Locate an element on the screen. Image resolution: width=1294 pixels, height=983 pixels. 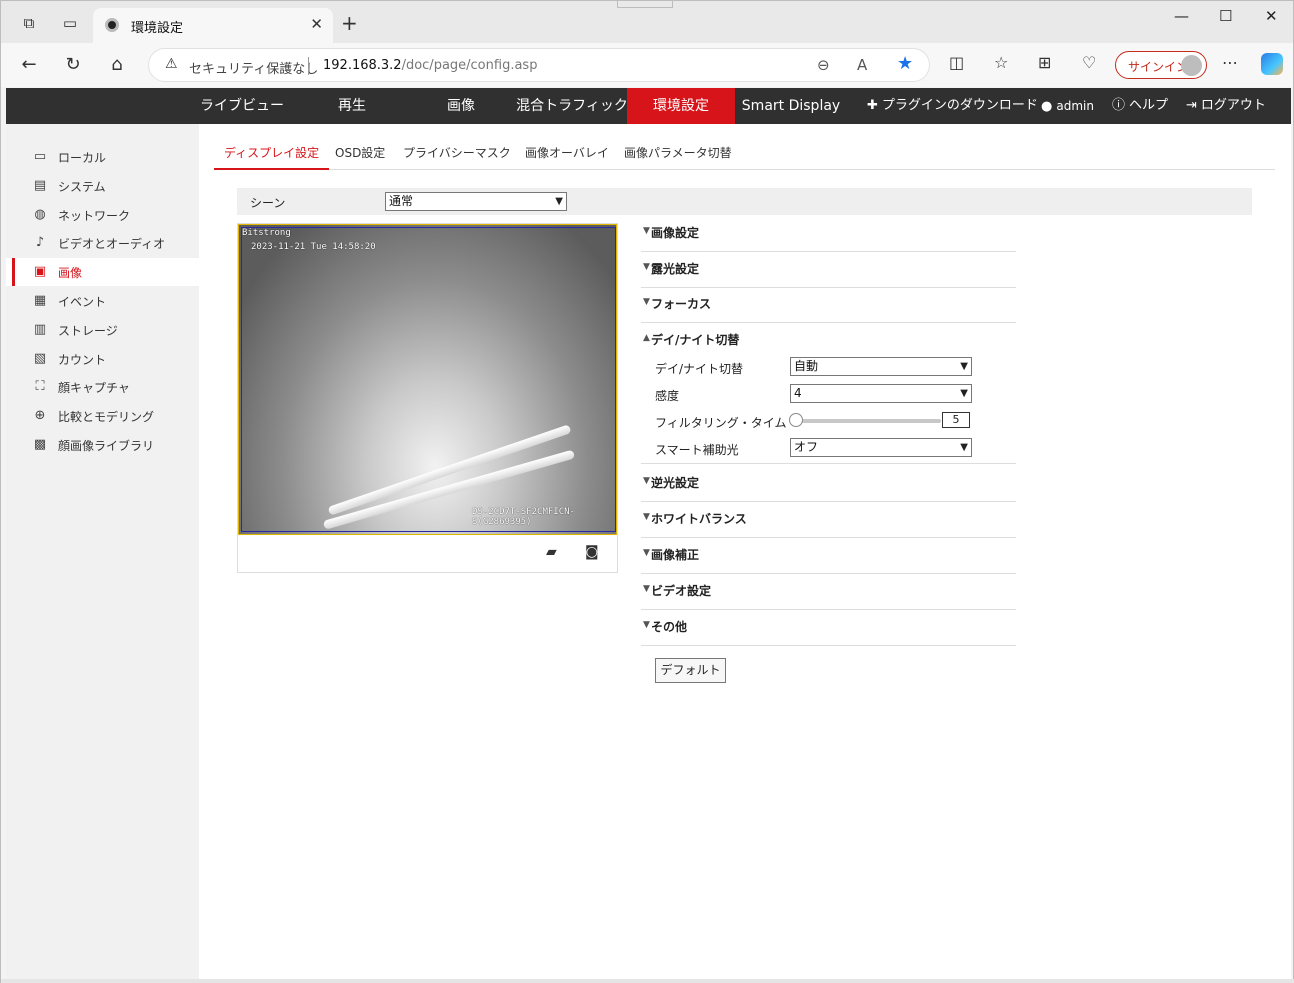
copilot-icon is located at coordinates (1272, 64).